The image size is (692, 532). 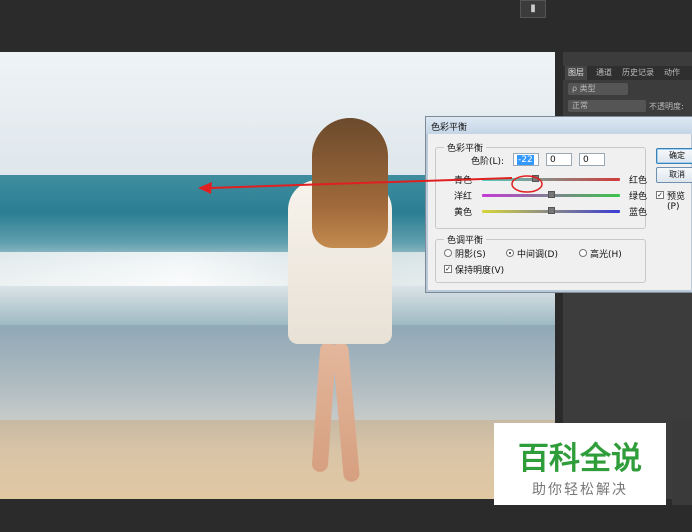 I want to click on watermark-logo: 百科全说 助你轻松解决, so click(x=580, y=464).